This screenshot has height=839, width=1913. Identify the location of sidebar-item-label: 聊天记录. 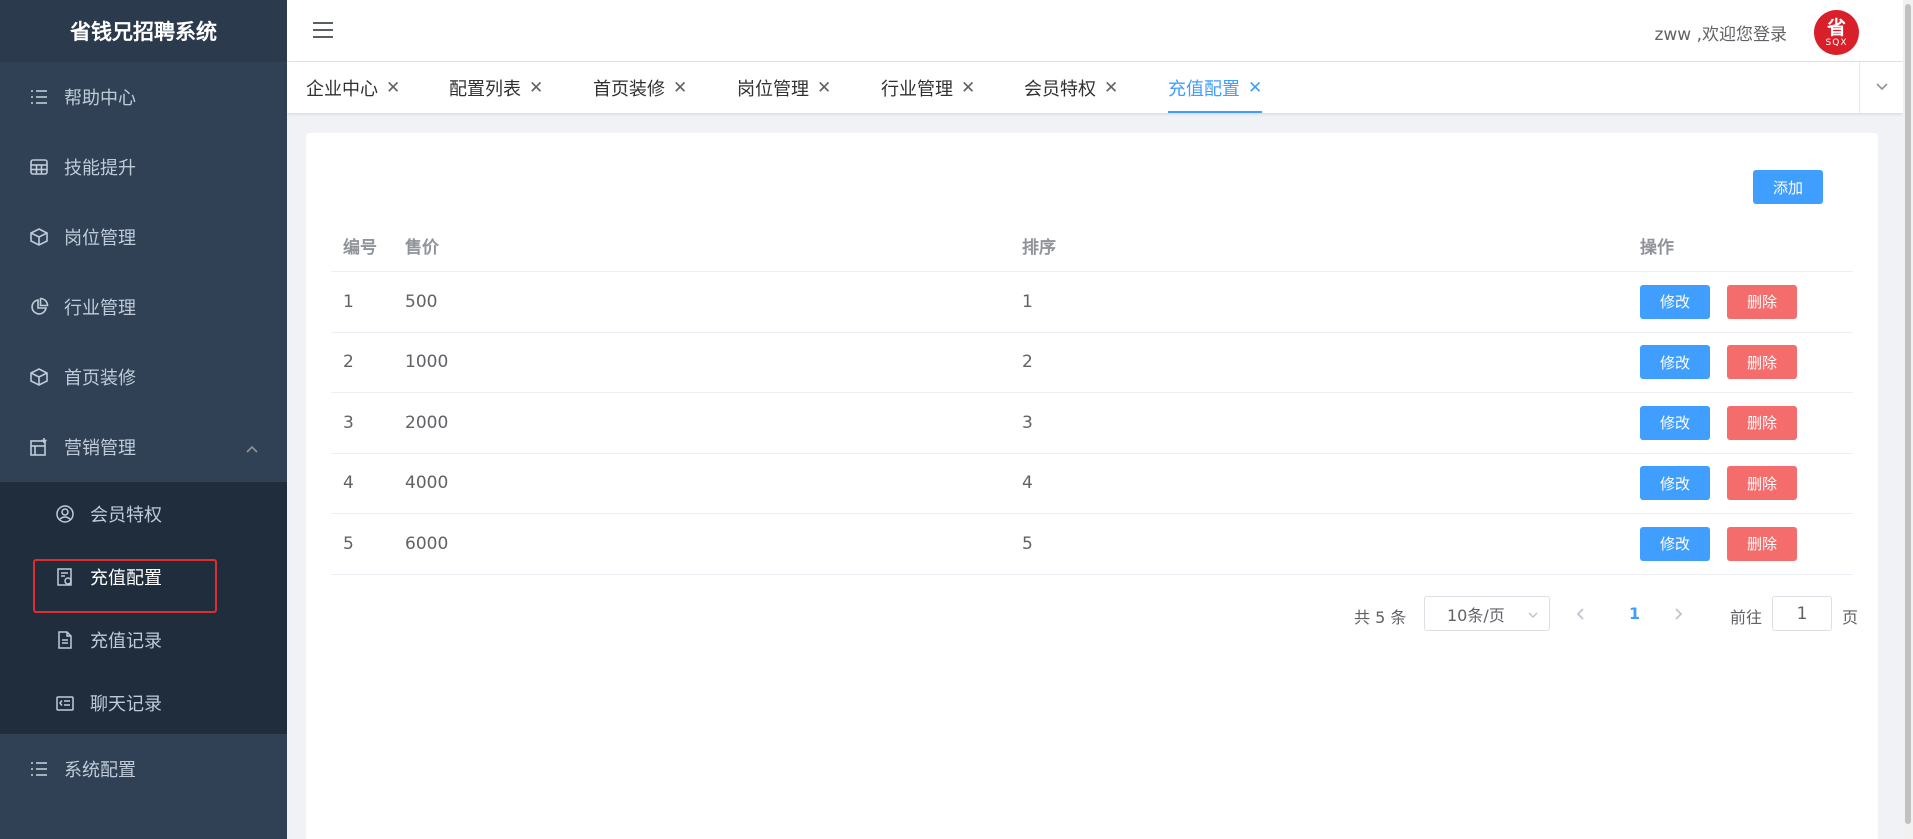
(126, 704).